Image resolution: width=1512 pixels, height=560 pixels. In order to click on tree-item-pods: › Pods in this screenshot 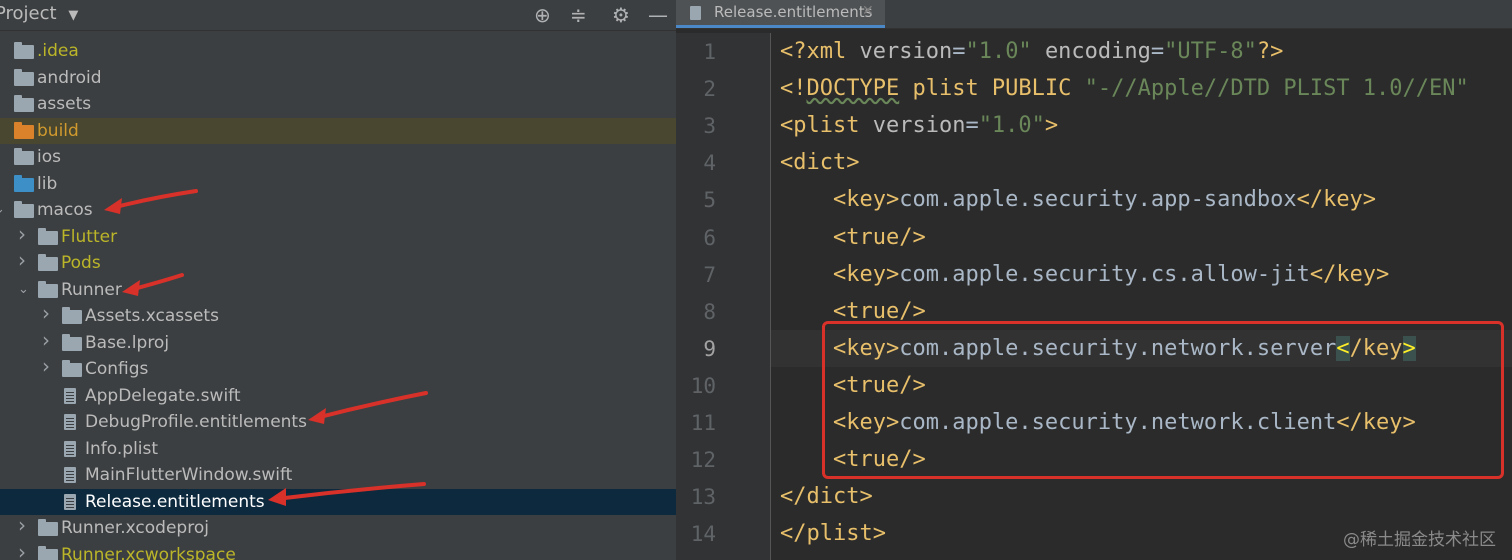, I will do `click(338, 263)`.